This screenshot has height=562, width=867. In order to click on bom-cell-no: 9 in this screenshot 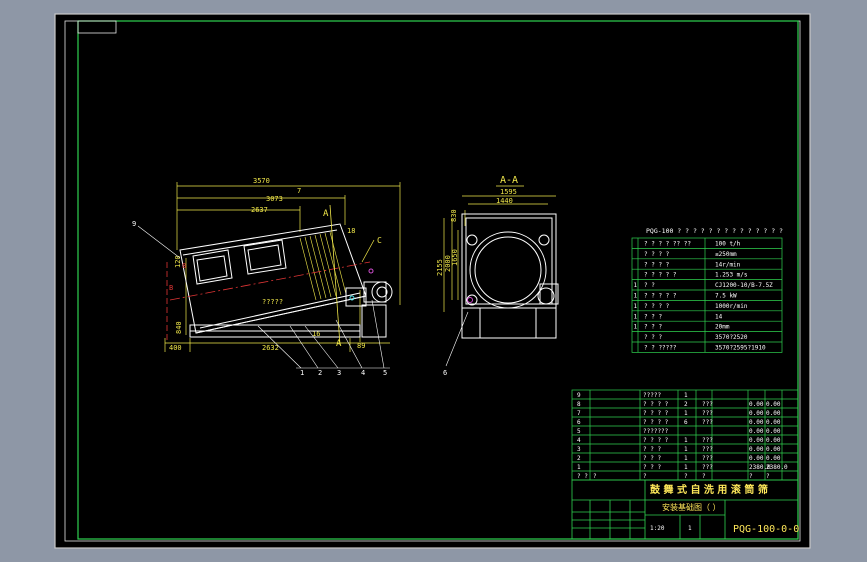, I will do `click(579, 395)`.